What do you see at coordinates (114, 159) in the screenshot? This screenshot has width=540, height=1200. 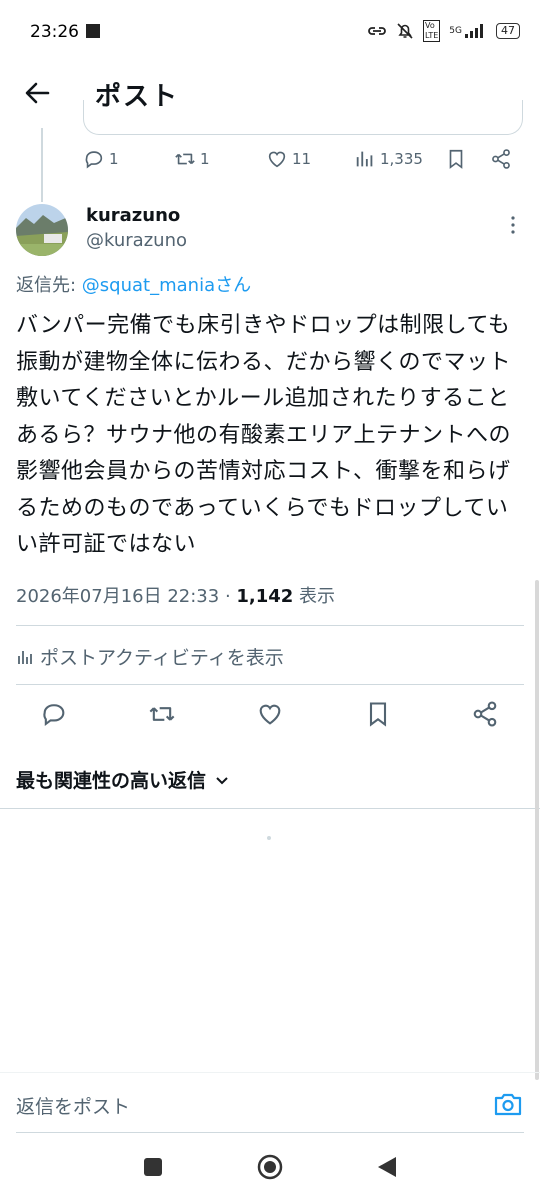 I see `reply-count: 1` at bounding box center [114, 159].